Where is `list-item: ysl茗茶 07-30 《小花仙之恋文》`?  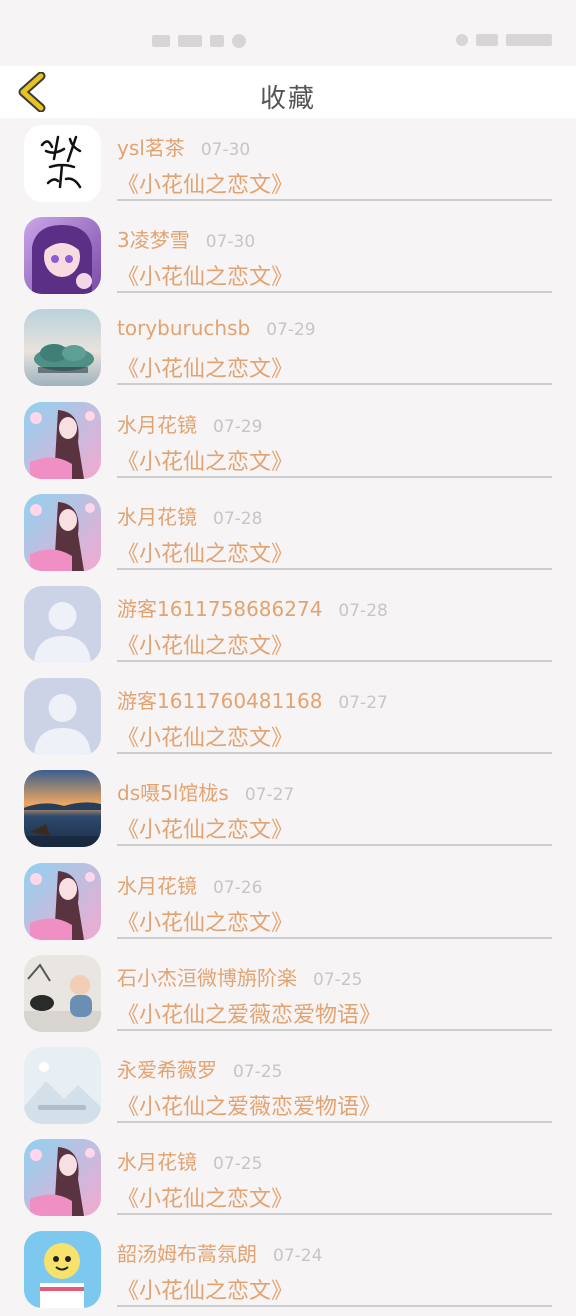
list-item: ysl茗茶 07-30 《小花仙之恋文》 is located at coordinates (288, 164).